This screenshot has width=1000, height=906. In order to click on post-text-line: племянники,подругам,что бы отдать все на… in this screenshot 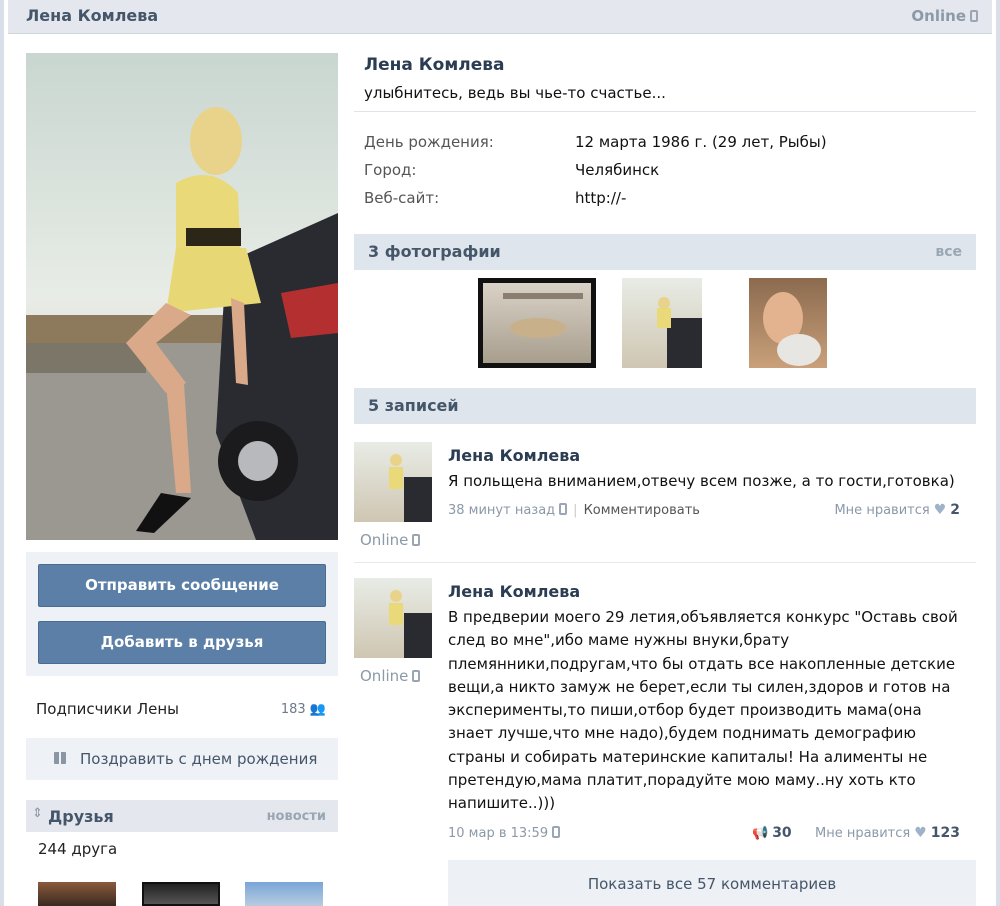, I will do `click(702, 663)`.